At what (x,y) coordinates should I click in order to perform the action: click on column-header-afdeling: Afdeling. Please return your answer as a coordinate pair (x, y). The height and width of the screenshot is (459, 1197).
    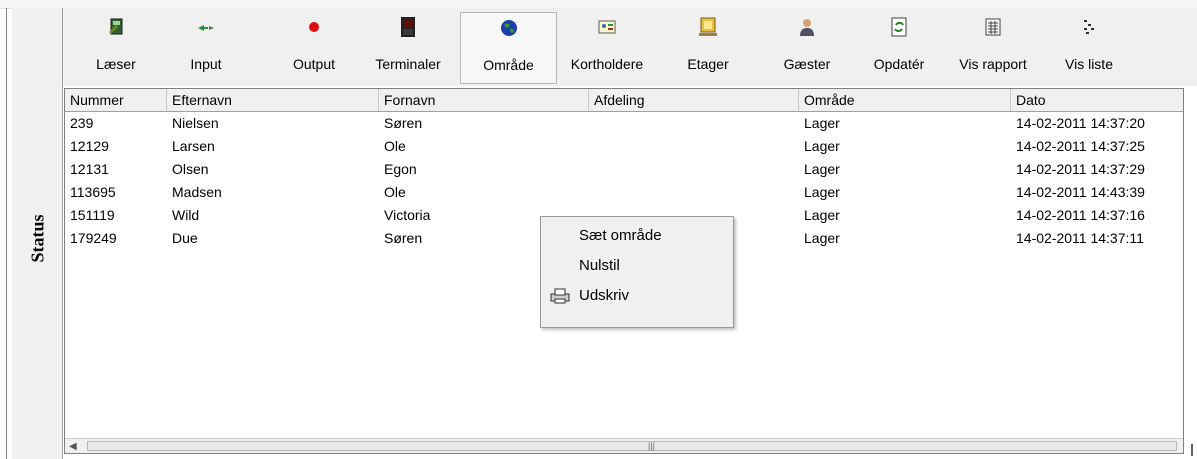
    Looking at the image, I should click on (694, 100).